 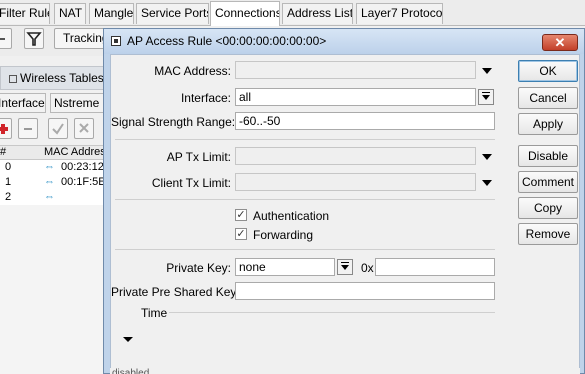 I want to click on remove-button-bg, so click(x=28, y=128).